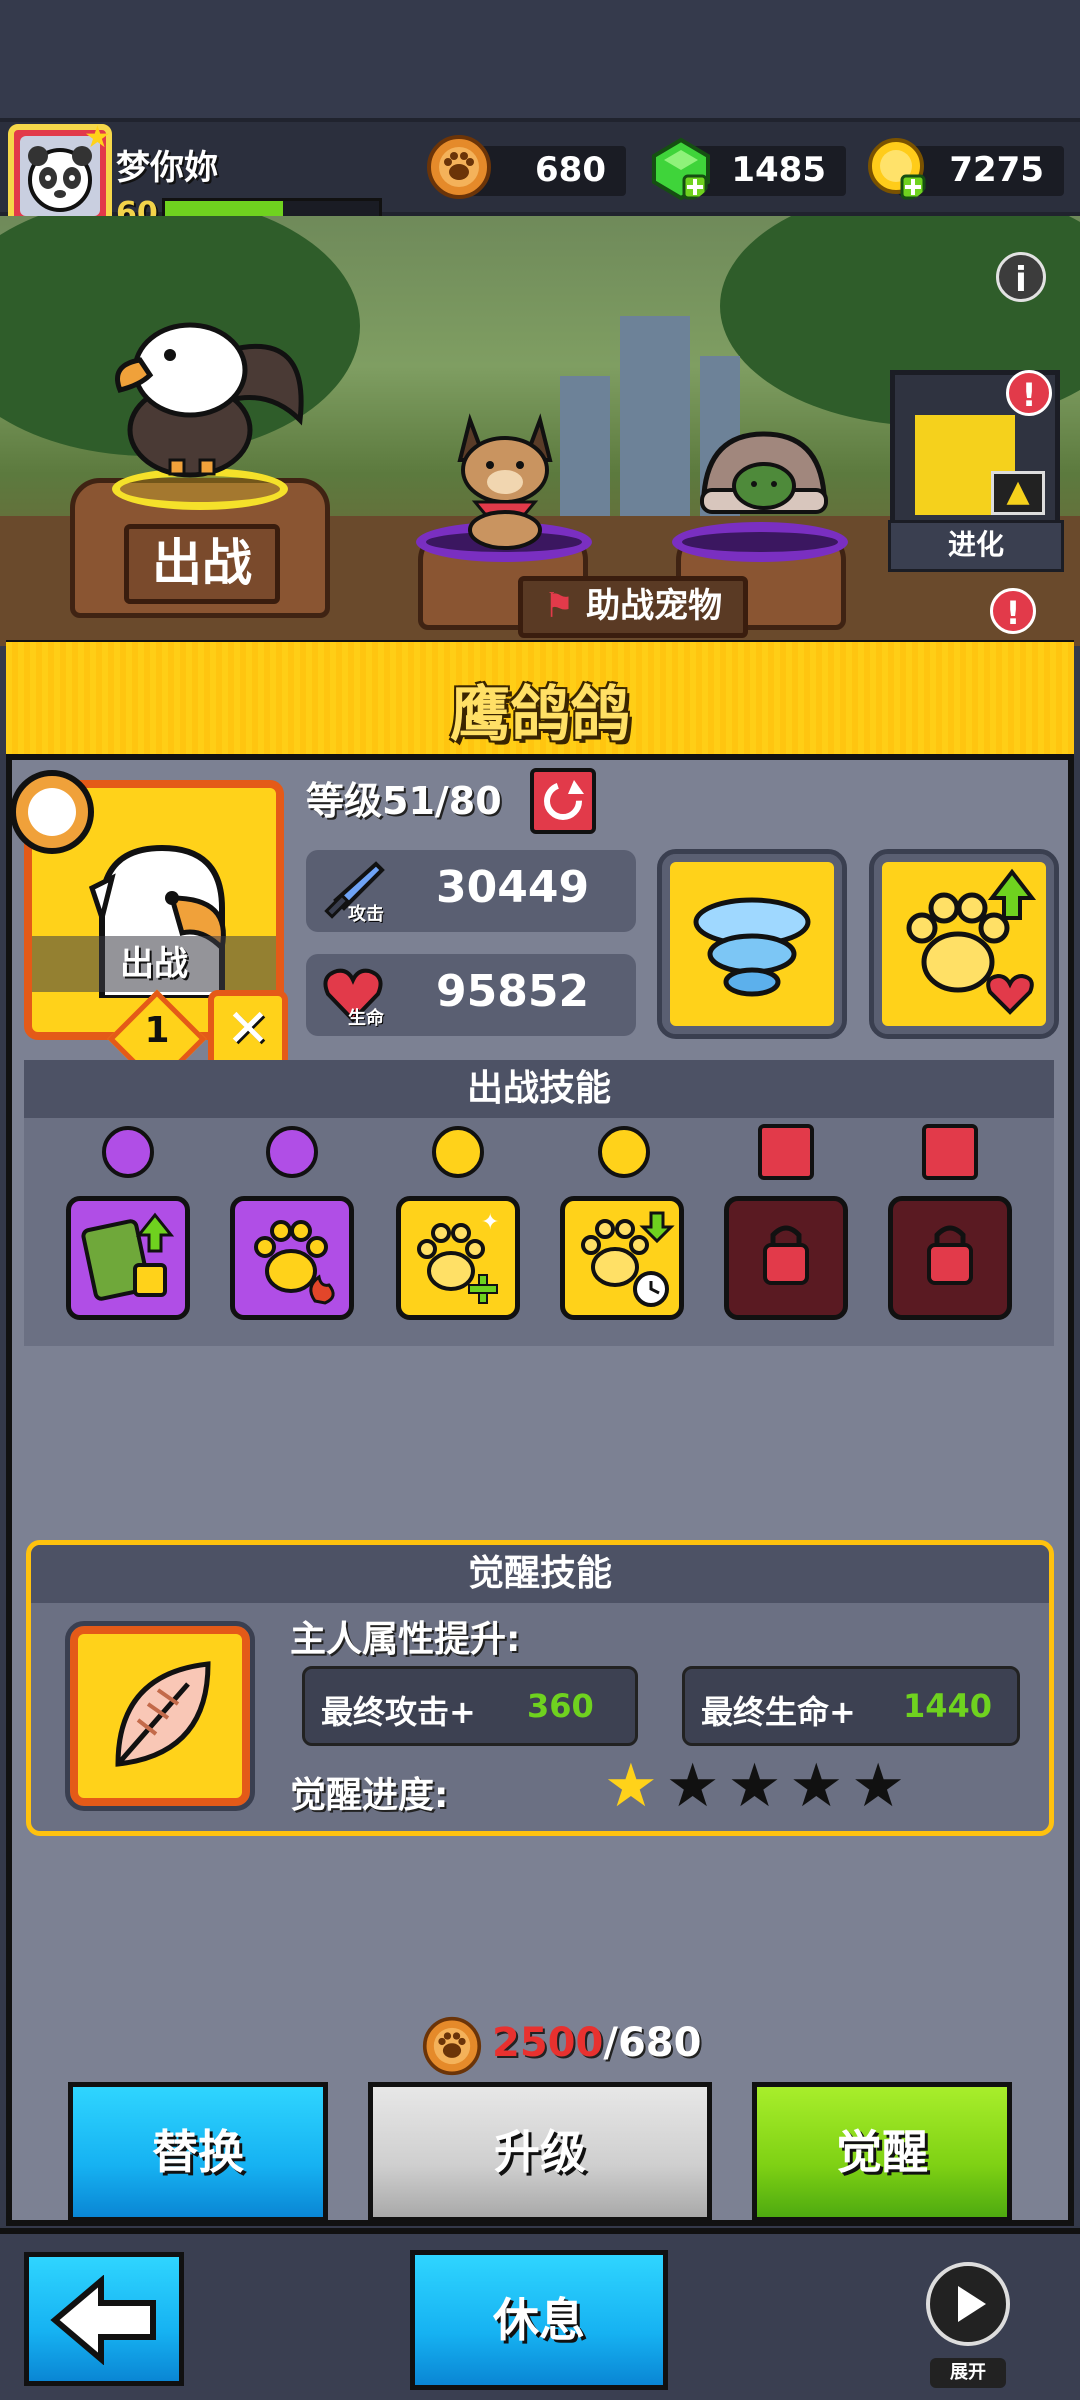 Image resolution: width=1080 pixels, height=2400 pixels. Describe the element at coordinates (882, 2152) in the screenshot. I see `awaken-button: 觉醒` at that location.